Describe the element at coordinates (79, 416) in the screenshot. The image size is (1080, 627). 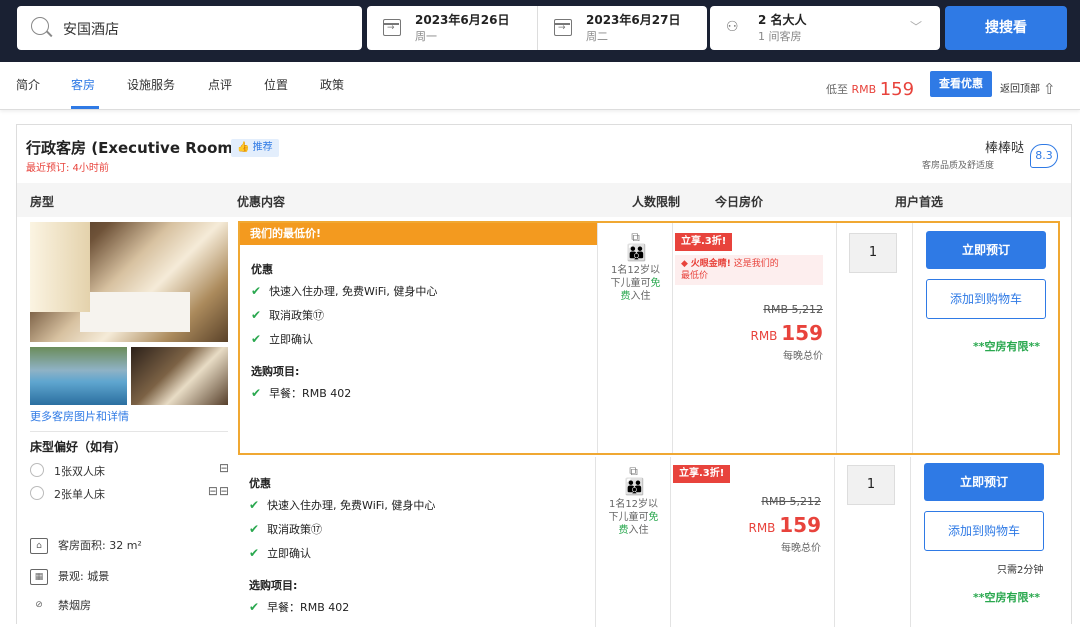
I see `more-photos-link: 更多客房图片和详情` at that location.